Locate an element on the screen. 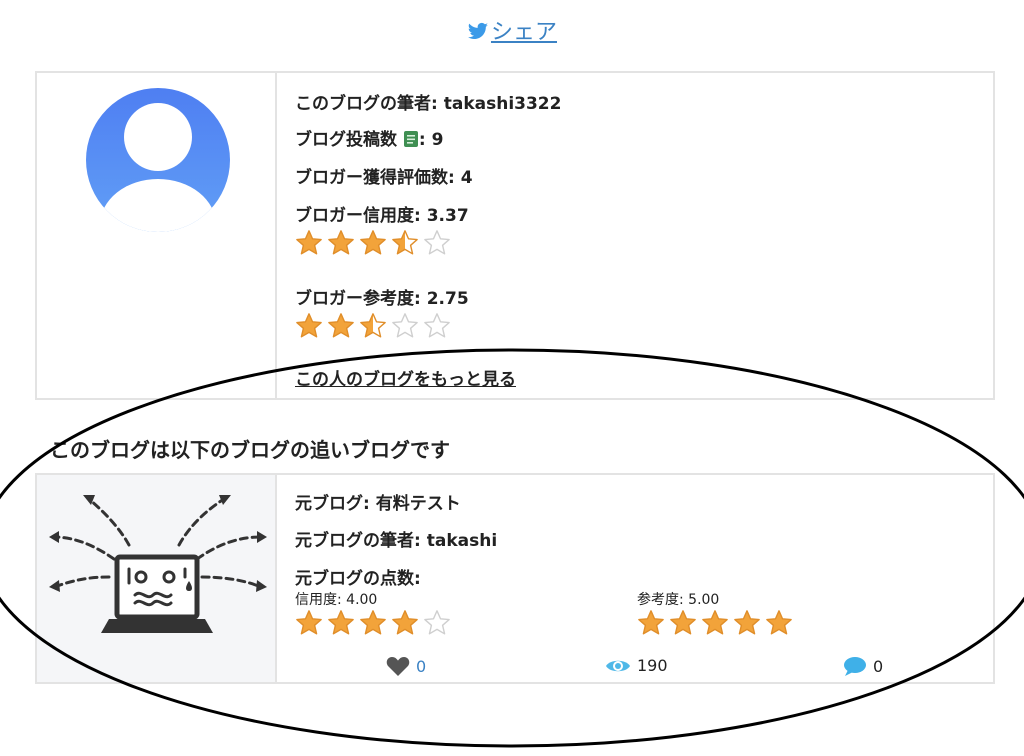  original-blog-thumbnail is located at coordinates (157, 578).